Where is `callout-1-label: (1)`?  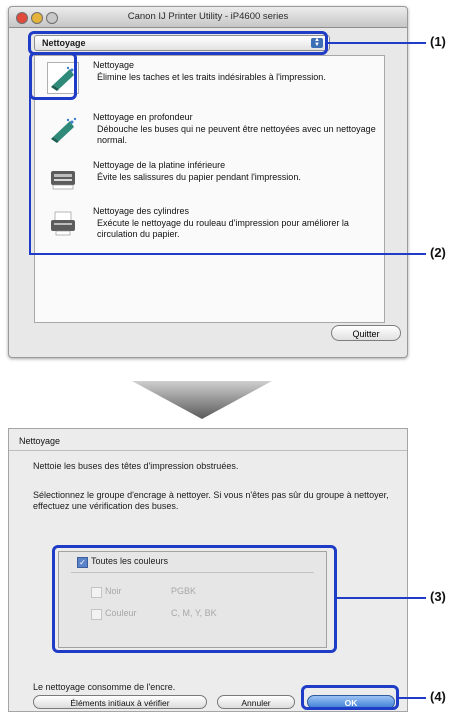 callout-1-label: (1) is located at coordinates (438, 41).